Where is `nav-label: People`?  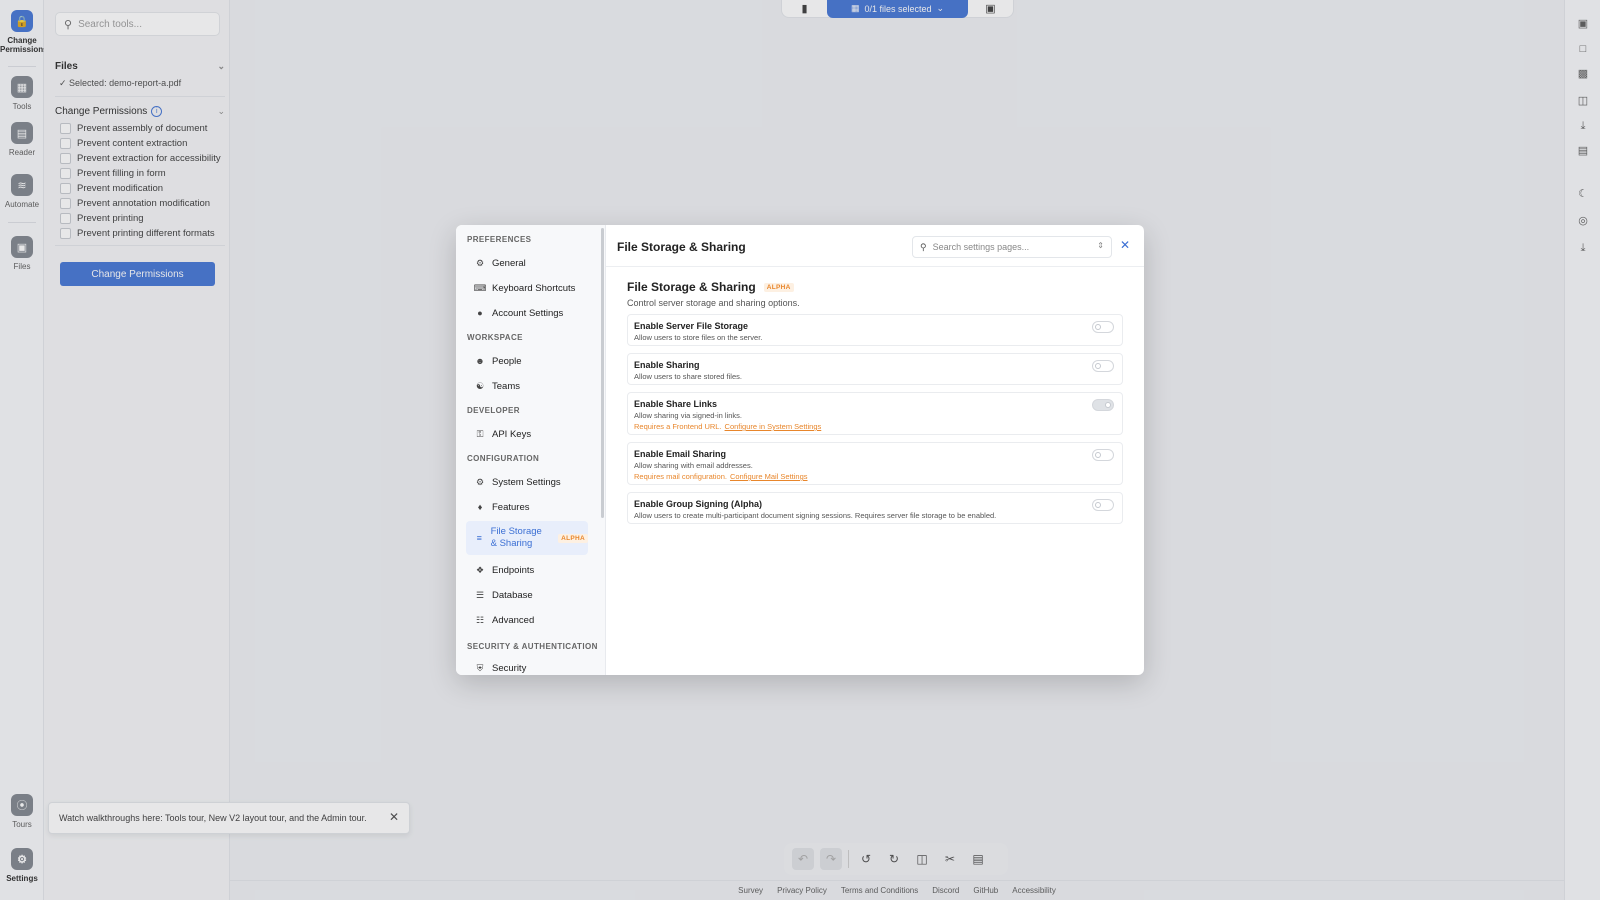
nav-label: People is located at coordinates (507, 361).